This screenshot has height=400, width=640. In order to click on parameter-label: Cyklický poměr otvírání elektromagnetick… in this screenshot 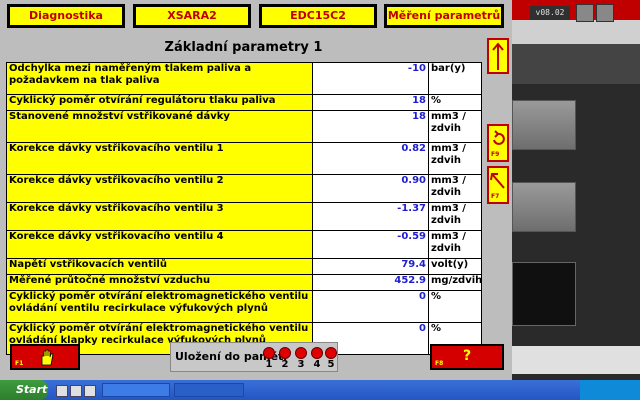, I will do `click(159, 306)`.